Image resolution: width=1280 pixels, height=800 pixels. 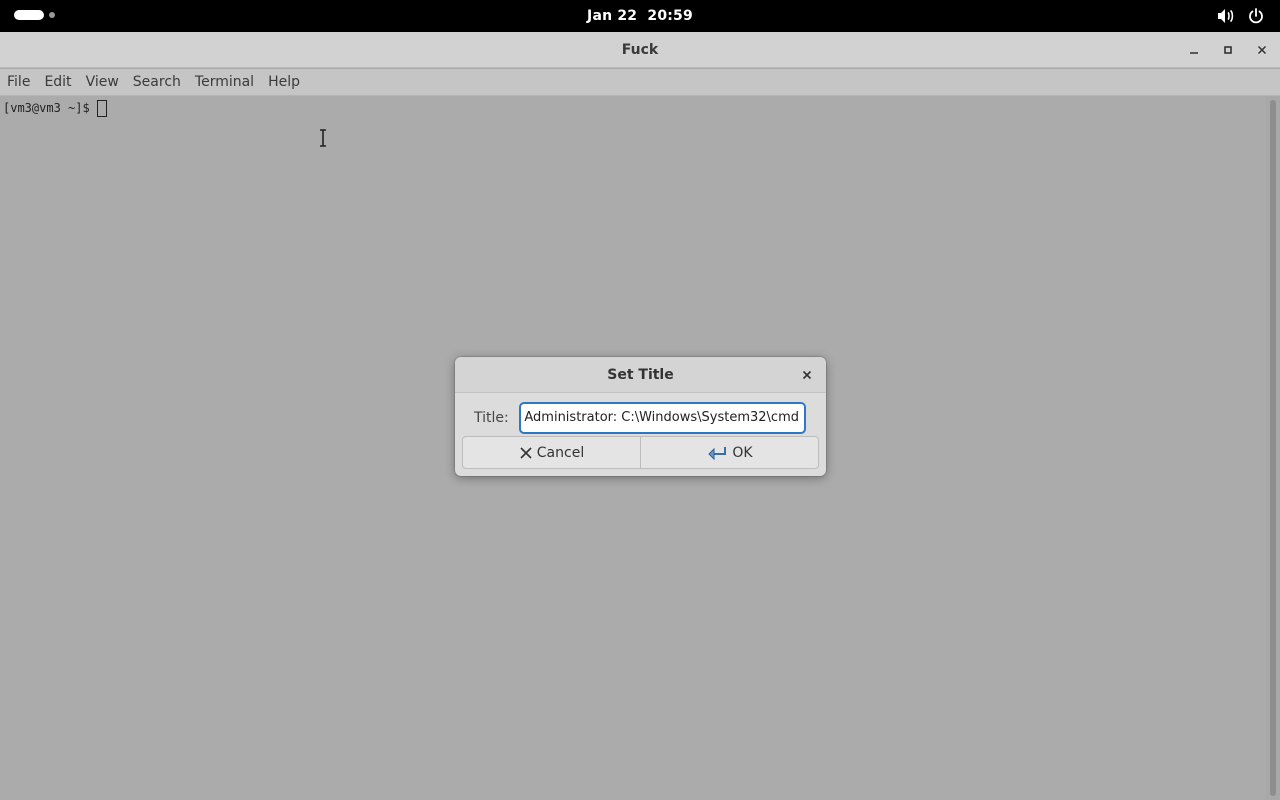 I want to click on menu-help: Help, so click(x=284, y=82).